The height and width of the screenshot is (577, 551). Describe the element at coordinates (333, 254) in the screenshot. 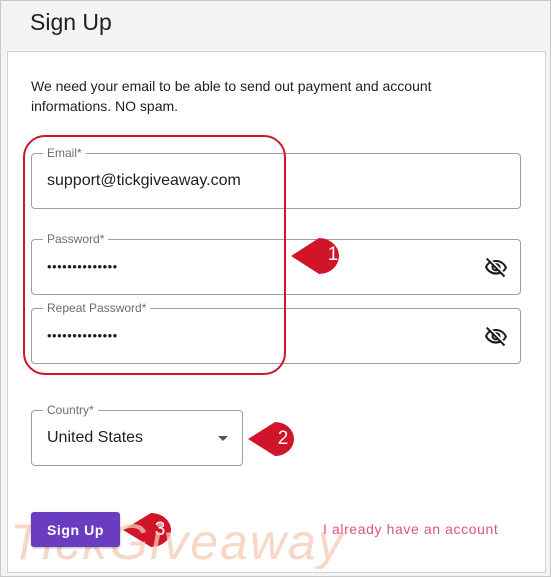

I see `marker-1-label: 1` at that location.